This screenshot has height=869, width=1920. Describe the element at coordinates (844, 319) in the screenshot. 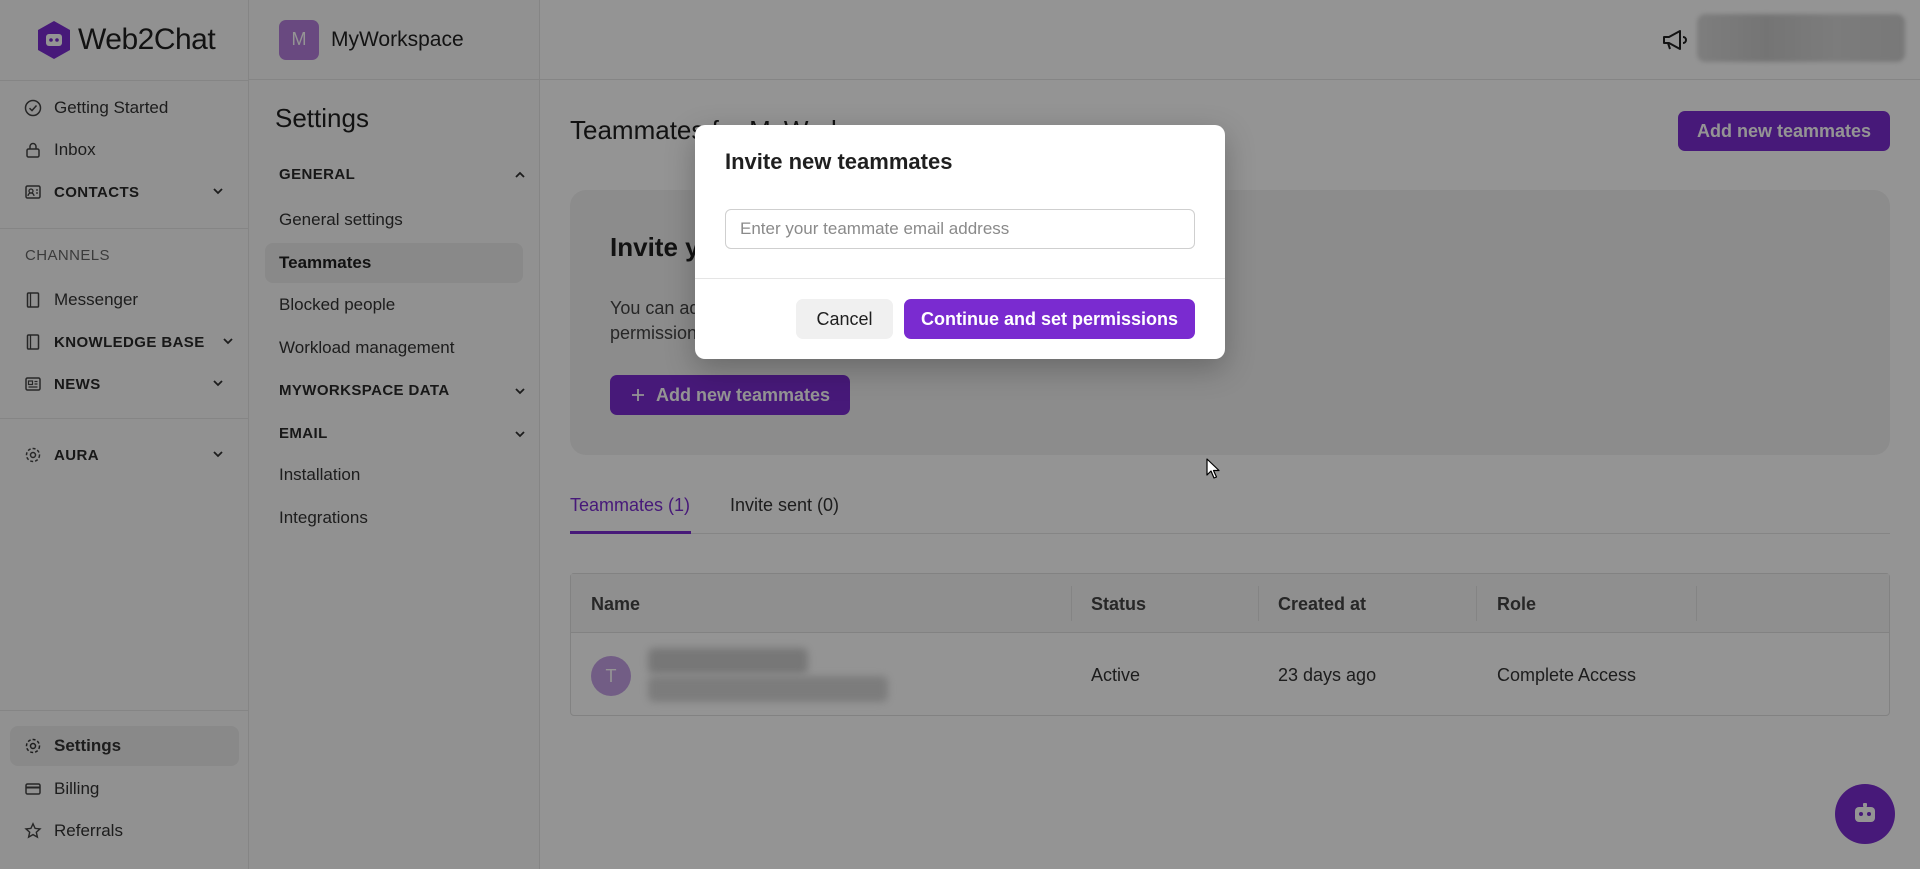

I see `cancel-button: Cancel` at that location.